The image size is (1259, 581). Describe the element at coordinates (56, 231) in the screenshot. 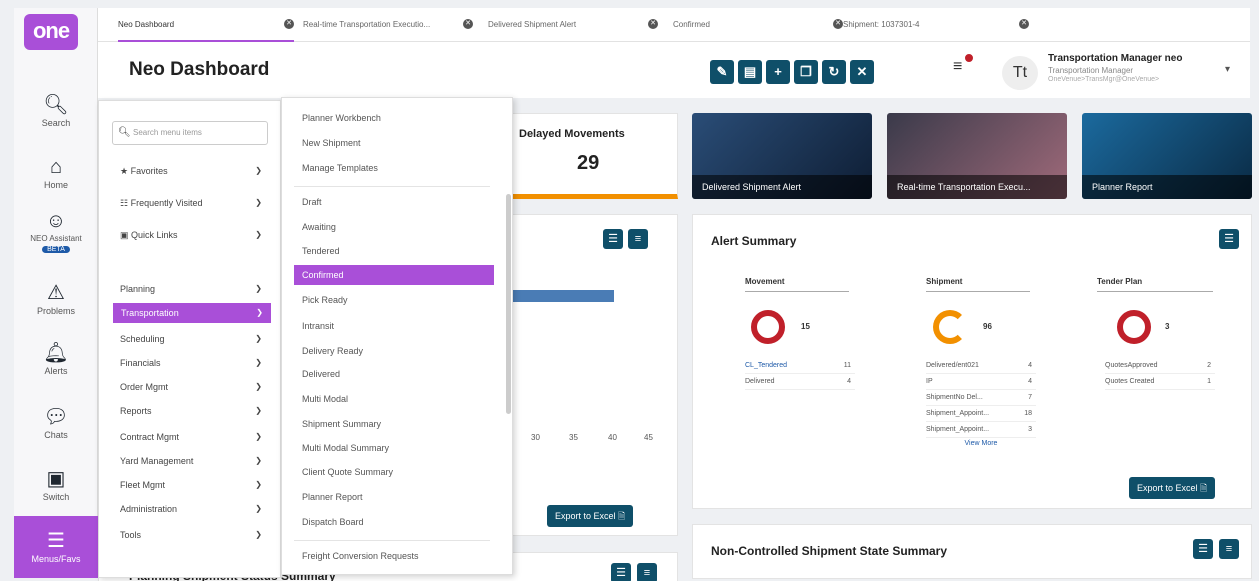

I see `rail-neo-assistant: ☺ NEO Assistant BETA` at that location.